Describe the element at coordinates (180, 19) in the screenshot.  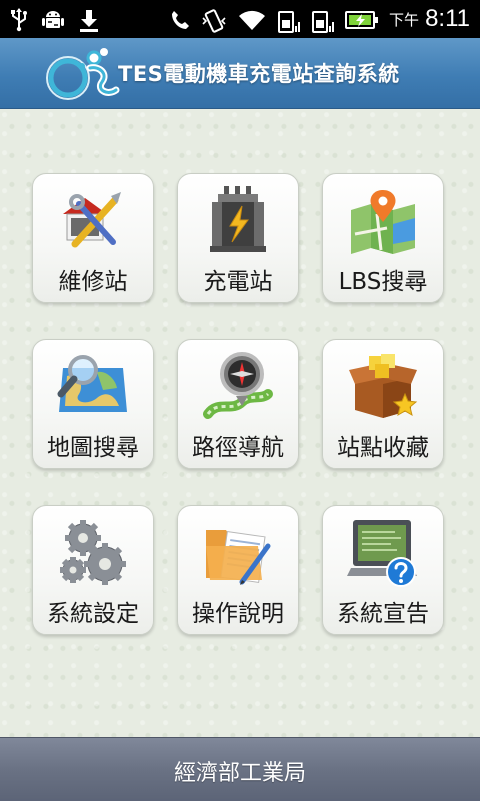
I see `phone-icon` at that location.